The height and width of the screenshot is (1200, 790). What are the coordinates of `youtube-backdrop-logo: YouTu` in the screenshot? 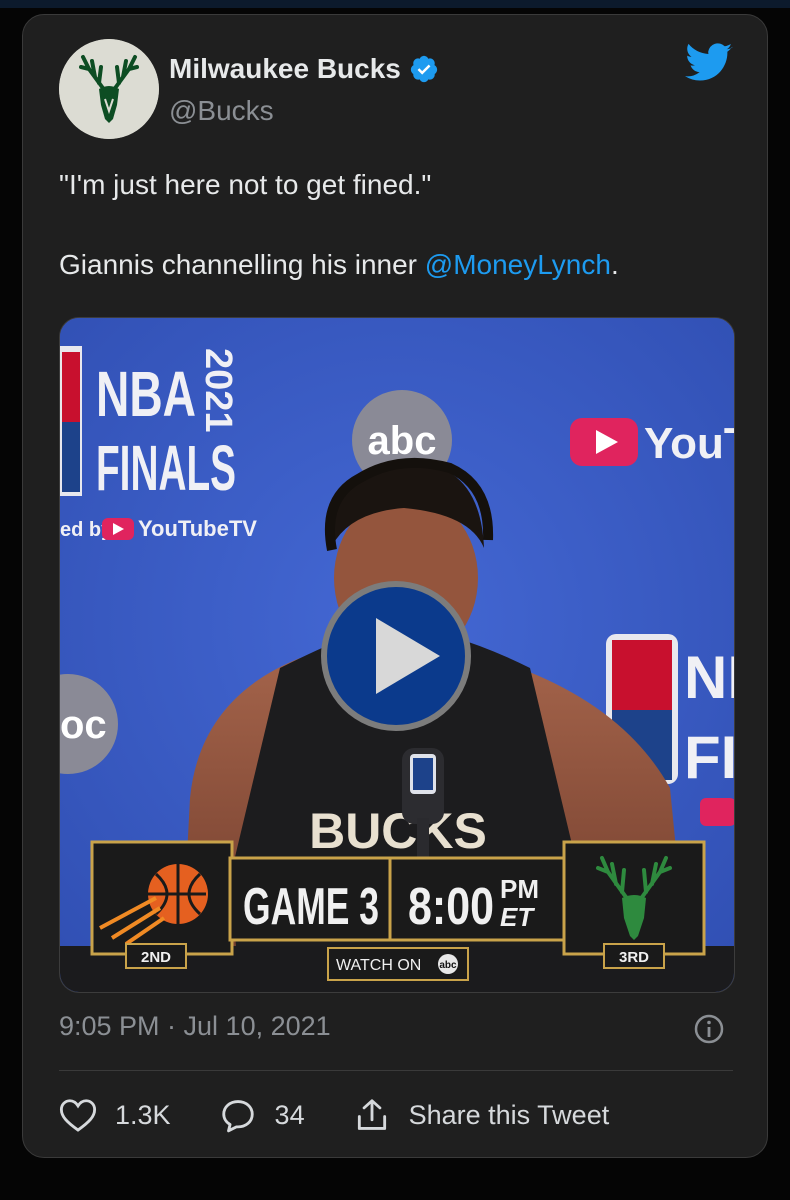 It's located at (652, 443).